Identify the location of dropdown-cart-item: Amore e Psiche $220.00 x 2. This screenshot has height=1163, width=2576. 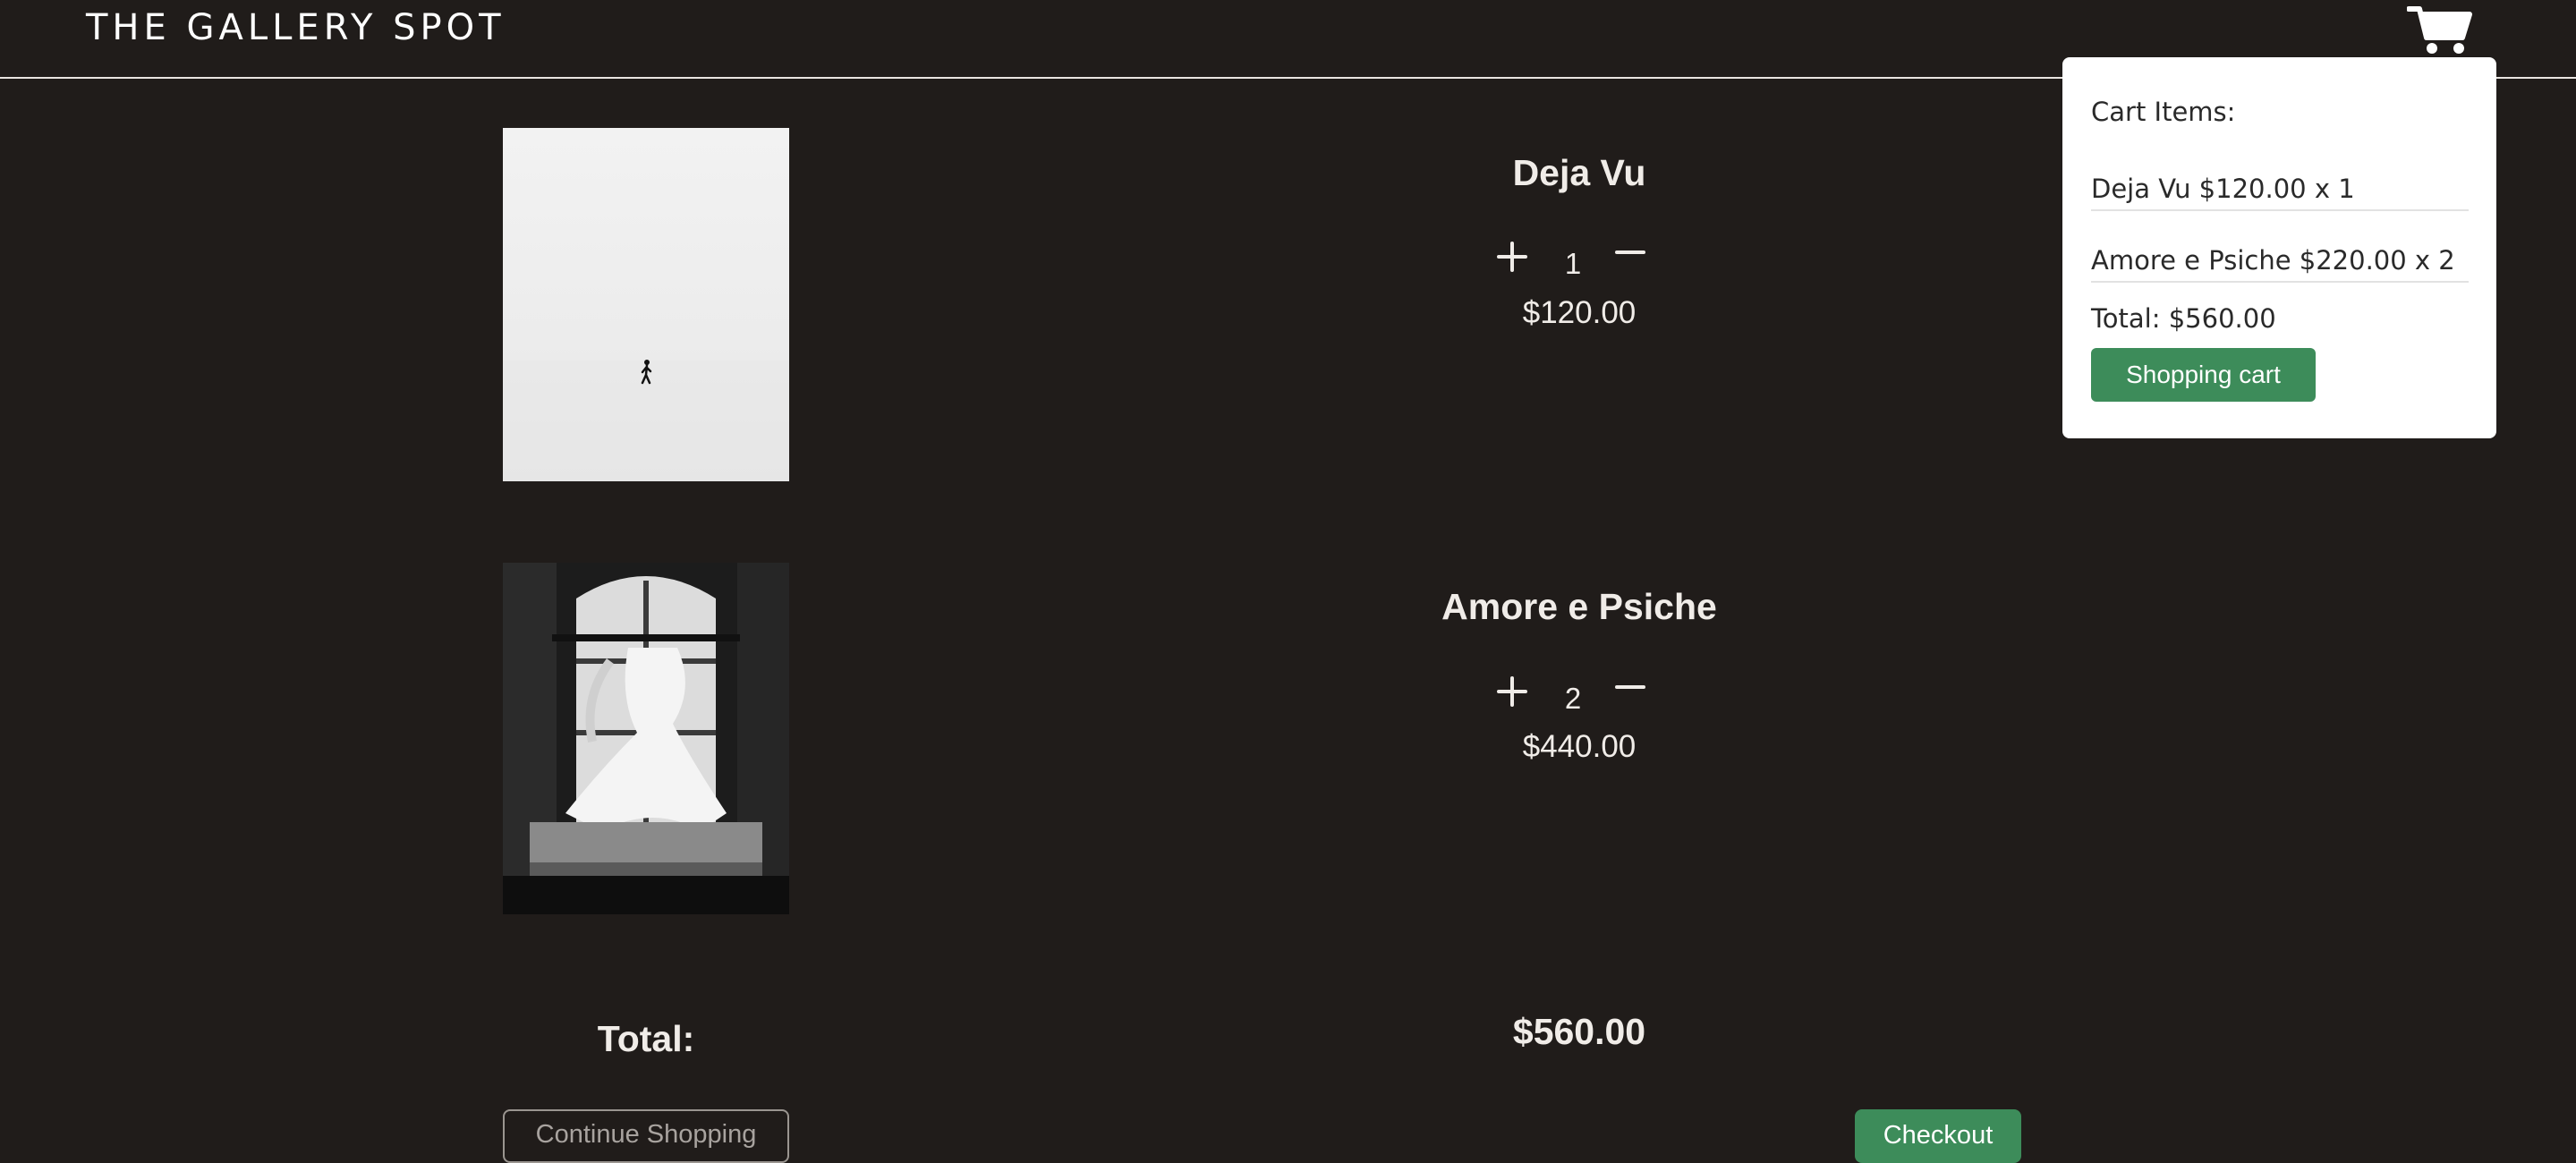
(2280, 264).